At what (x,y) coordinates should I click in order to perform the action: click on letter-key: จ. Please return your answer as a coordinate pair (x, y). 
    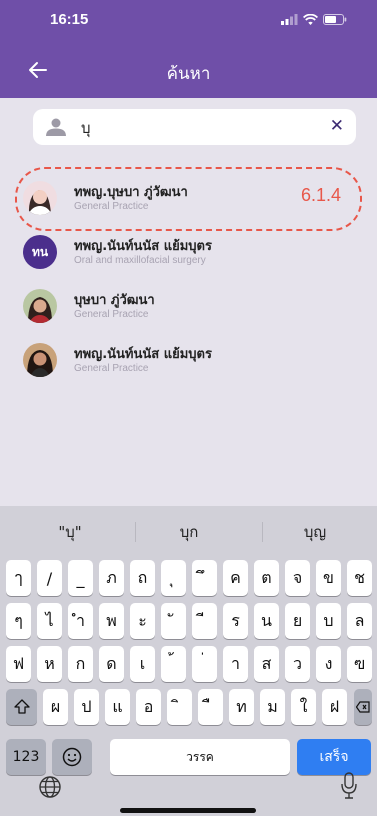
    Looking at the image, I should click on (297, 578).